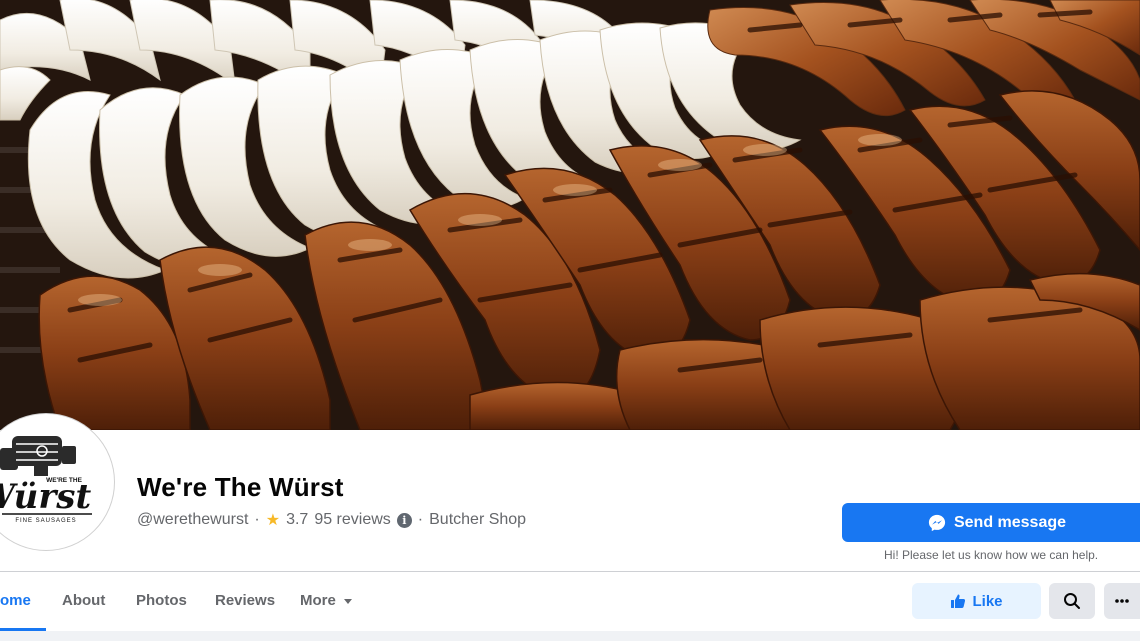 The height and width of the screenshot is (641, 1140). What do you see at coordinates (477, 520) in the screenshot?
I see `page-category: Butcher Shop` at bounding box center [477, 520].